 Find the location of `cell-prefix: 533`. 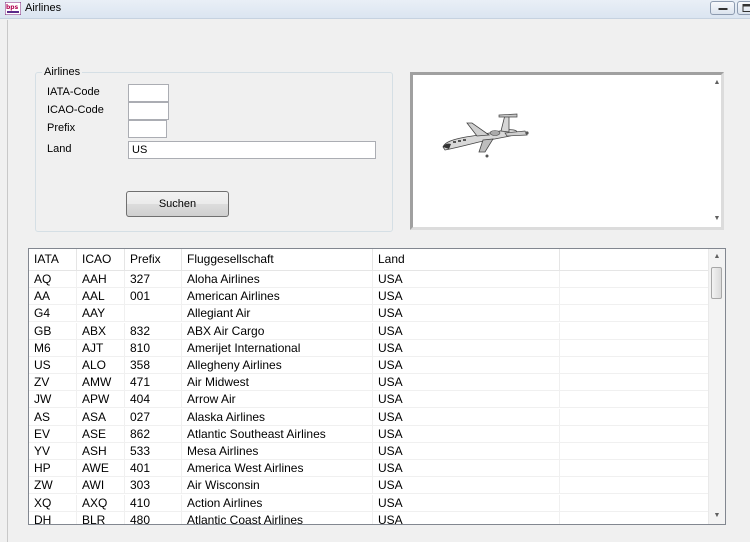

cell-prefix: 533 is located at coordinates (153, 451).